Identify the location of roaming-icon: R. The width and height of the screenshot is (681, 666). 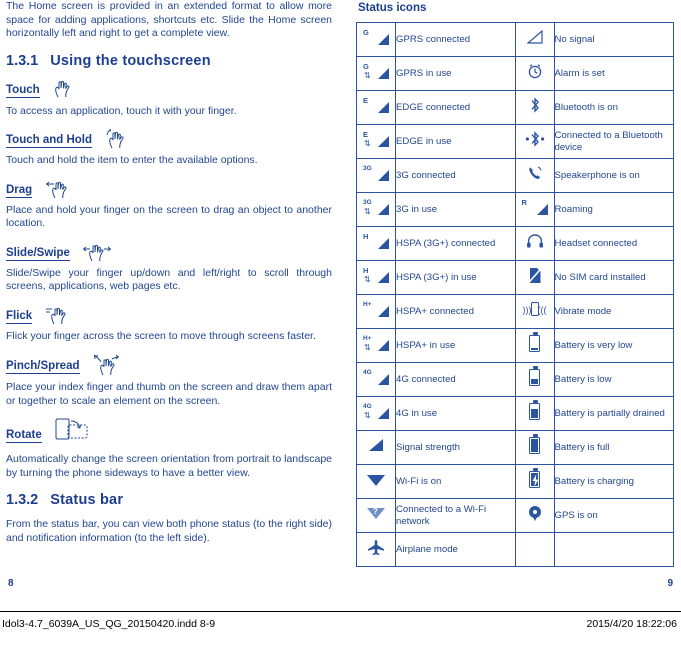
(534, 209).